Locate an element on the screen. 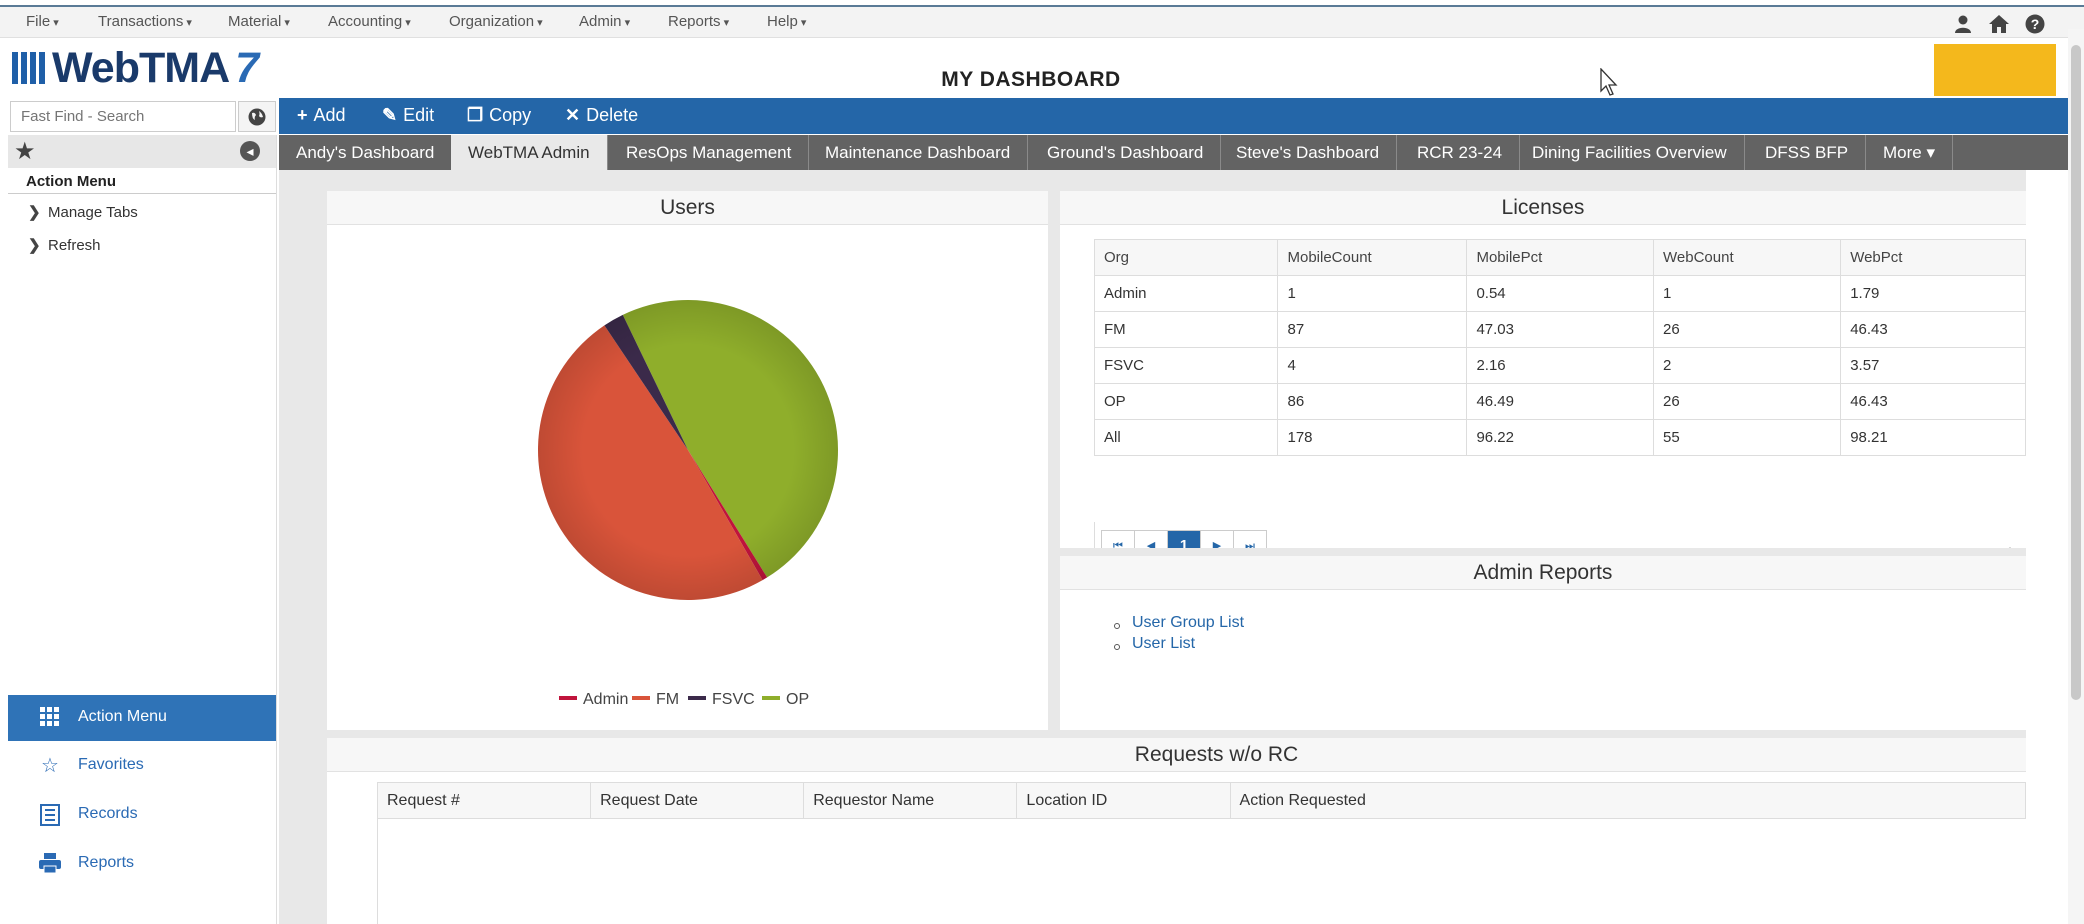  globe-icon is located at coordinates (257, 116).